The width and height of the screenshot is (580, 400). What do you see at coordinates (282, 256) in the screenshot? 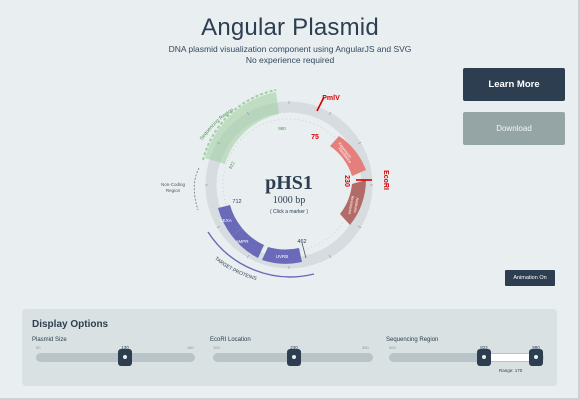
I see `uvrb-label: UVRB` at bounding box center [282, 256].